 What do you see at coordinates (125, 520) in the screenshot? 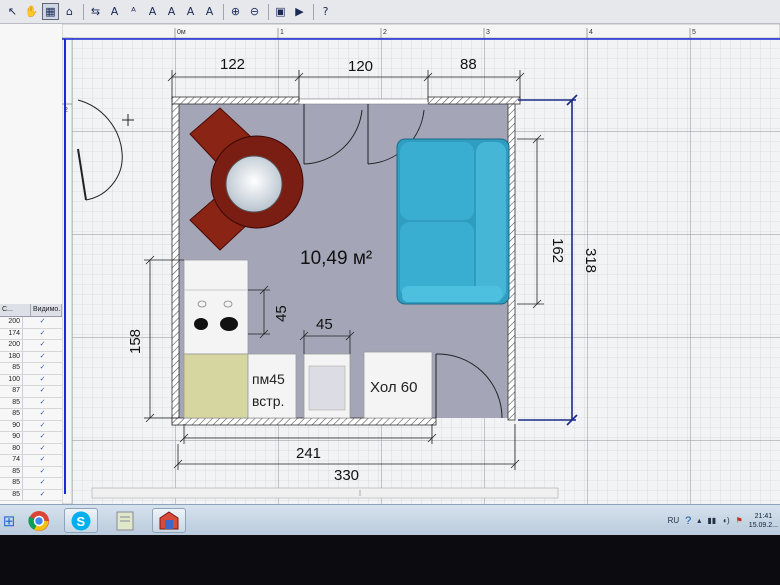
I see `taskbar-app-notepad` at bounding box center [125, 520].